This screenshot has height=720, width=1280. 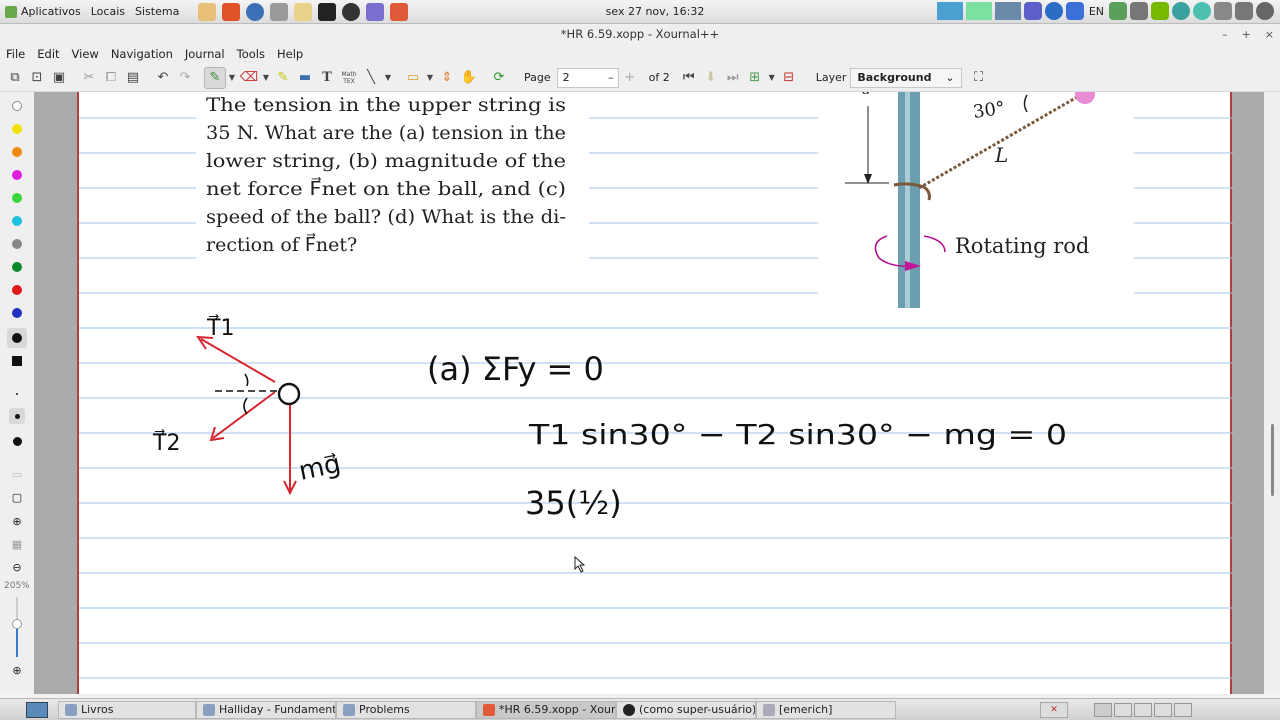 What do you see at coordinates (279, 11) in the screenshot?
I see `calculator-launcher-icon` at bounding box center [279, 11].